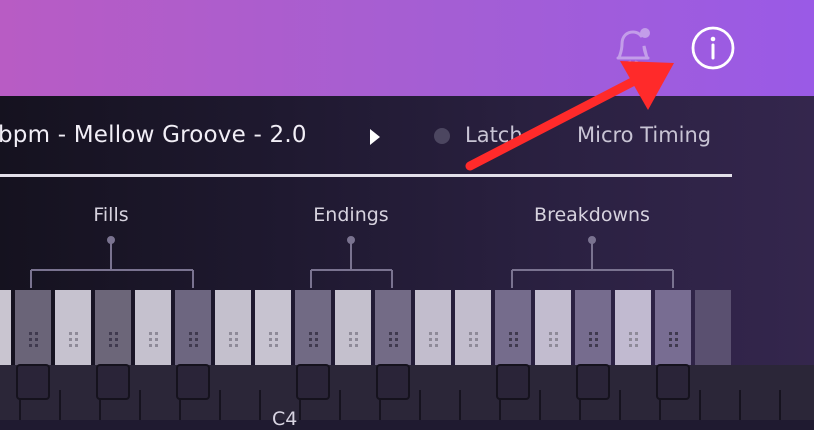  Describe the element at coordinates (352, 262) in the screenshot. I see `group-brackets` at that location.